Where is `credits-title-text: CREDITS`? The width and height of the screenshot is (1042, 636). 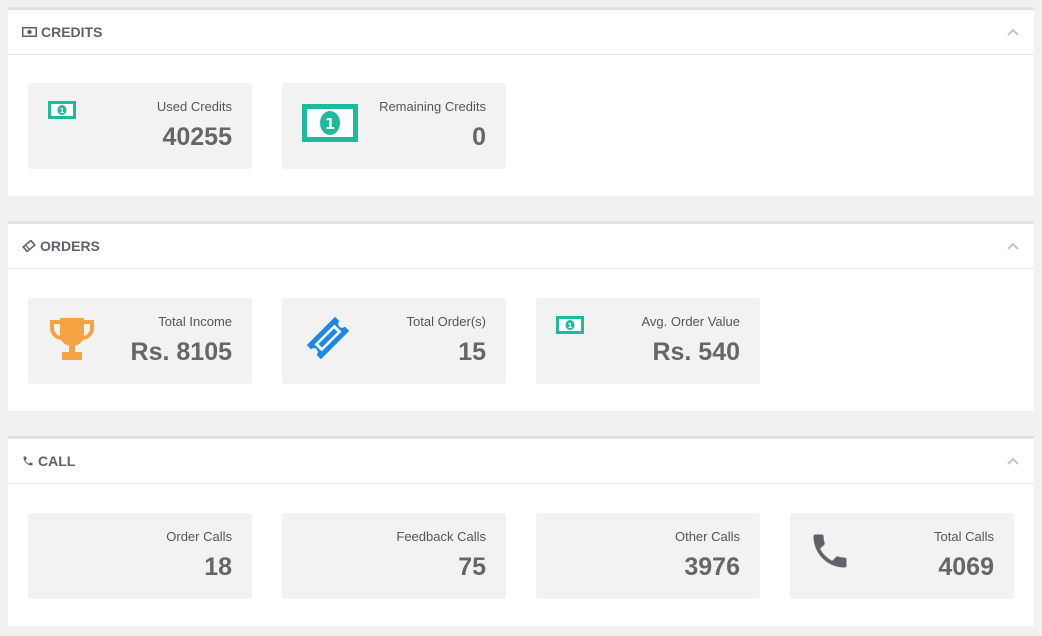
credits-title-text: CREDITS is located at coordinates (72, 32).